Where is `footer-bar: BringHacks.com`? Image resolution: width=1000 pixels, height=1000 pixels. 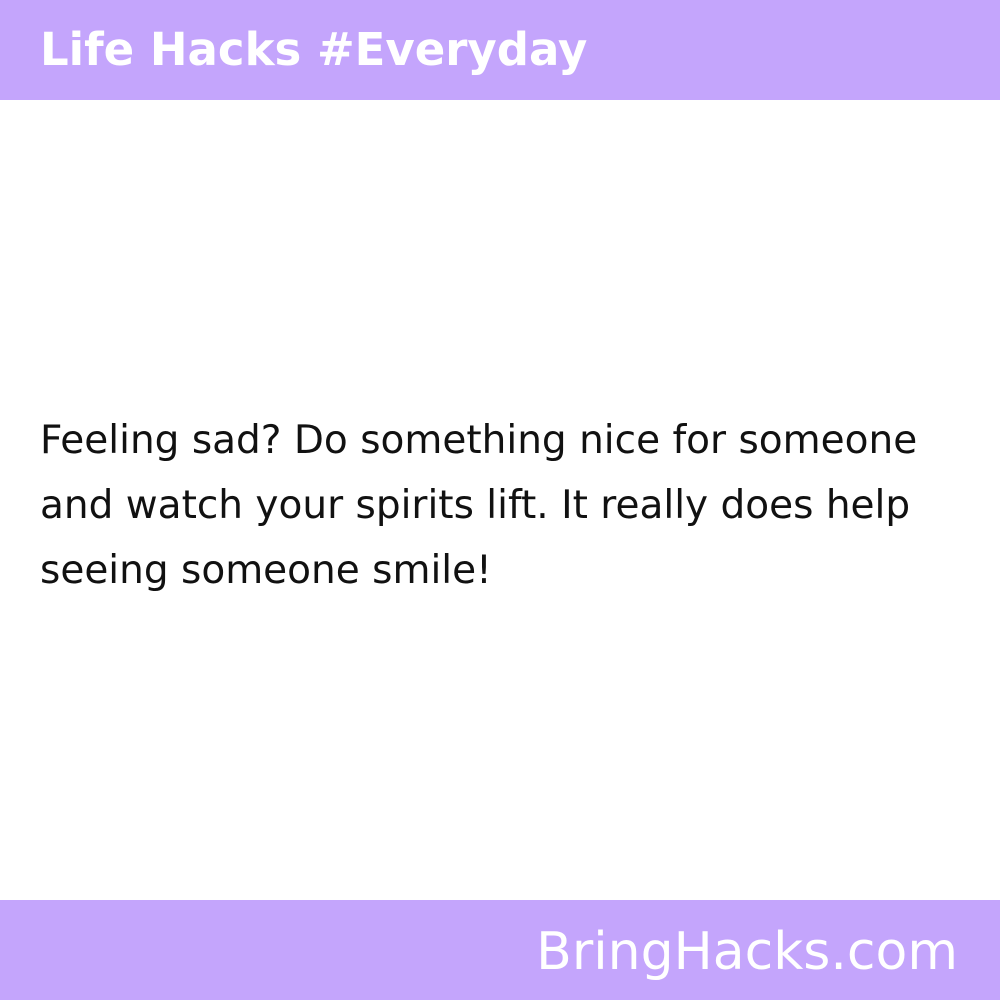 footer-bar: BringHacks.com is located at coordinates (500, 950).